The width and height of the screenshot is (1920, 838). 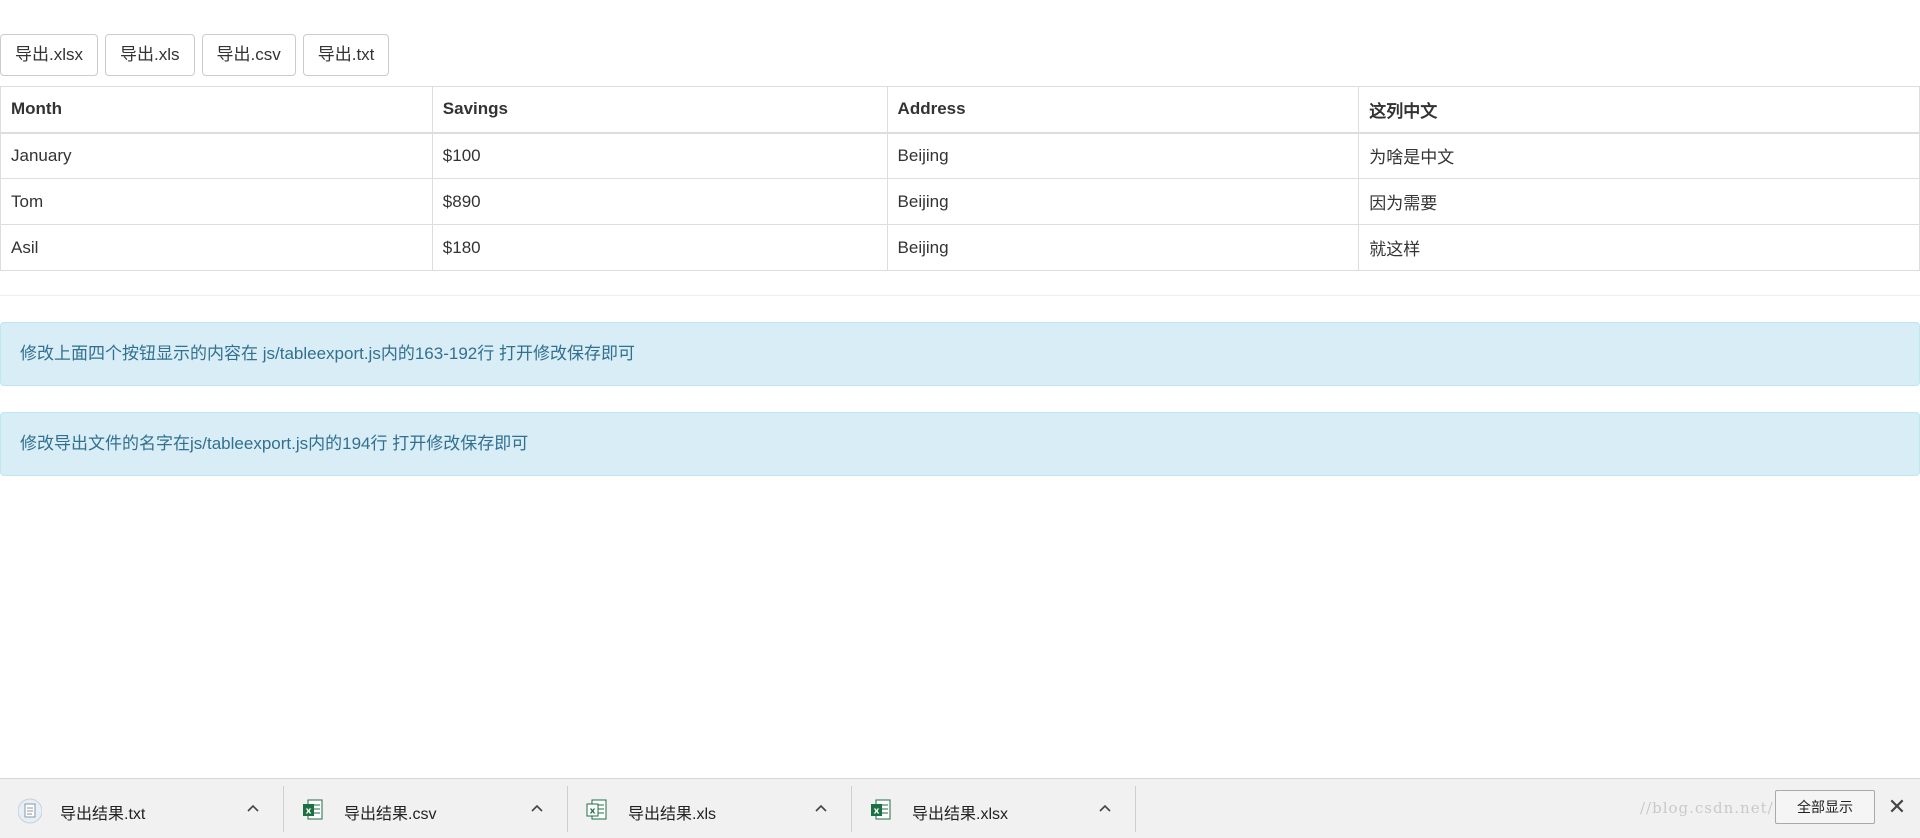 I want to click on export-toolbar: 导出.xlsx 导出.xls 导出.csv 导出.txt, so click(x=195, y=55).